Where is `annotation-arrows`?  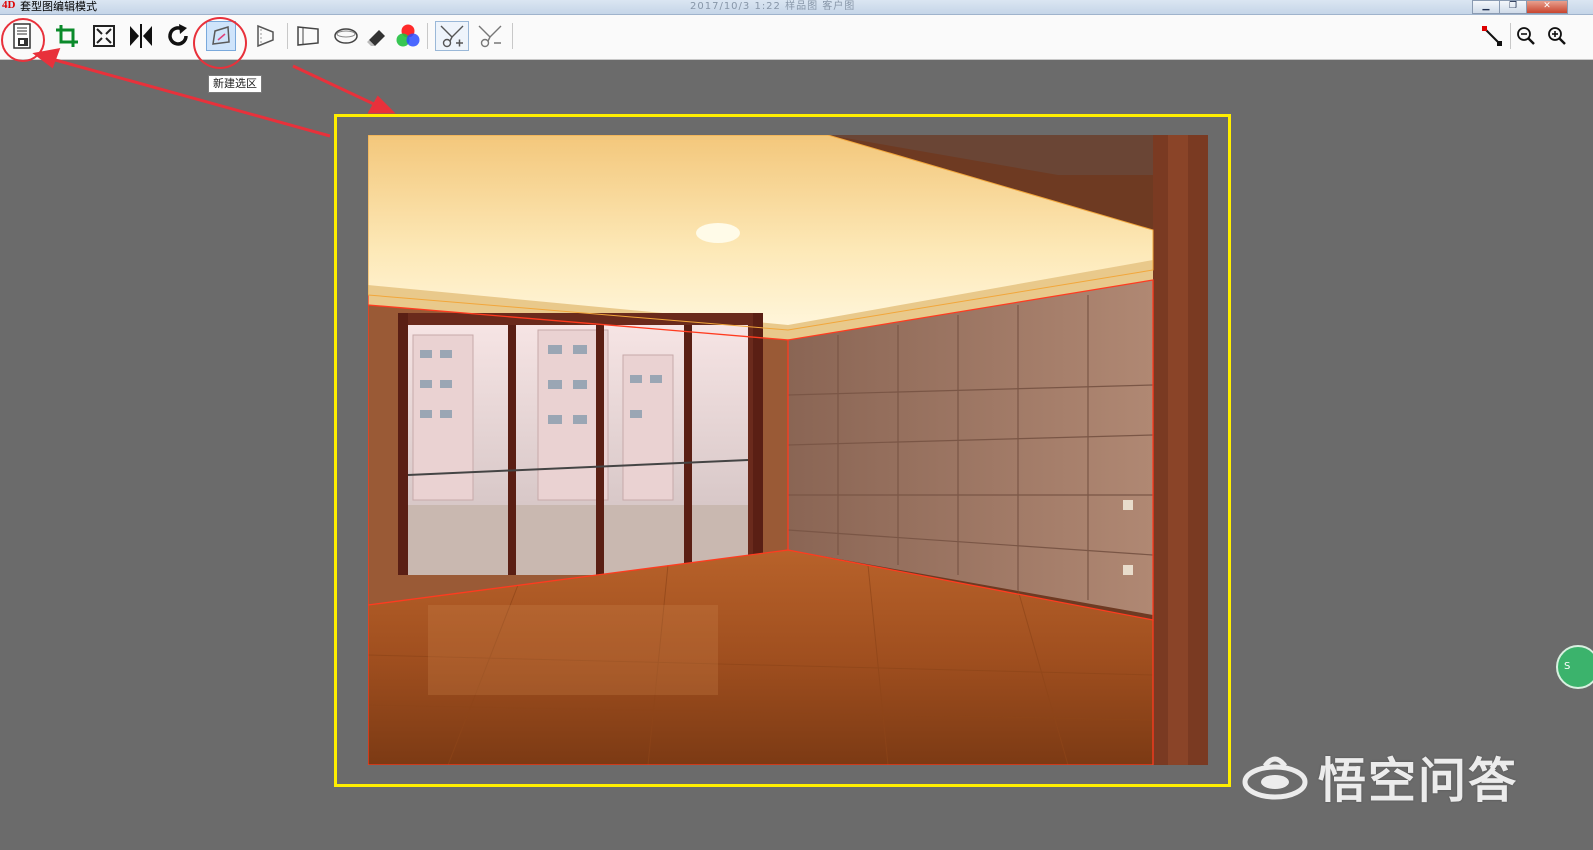
annotation-arrows is located at coordinates (214, 93).